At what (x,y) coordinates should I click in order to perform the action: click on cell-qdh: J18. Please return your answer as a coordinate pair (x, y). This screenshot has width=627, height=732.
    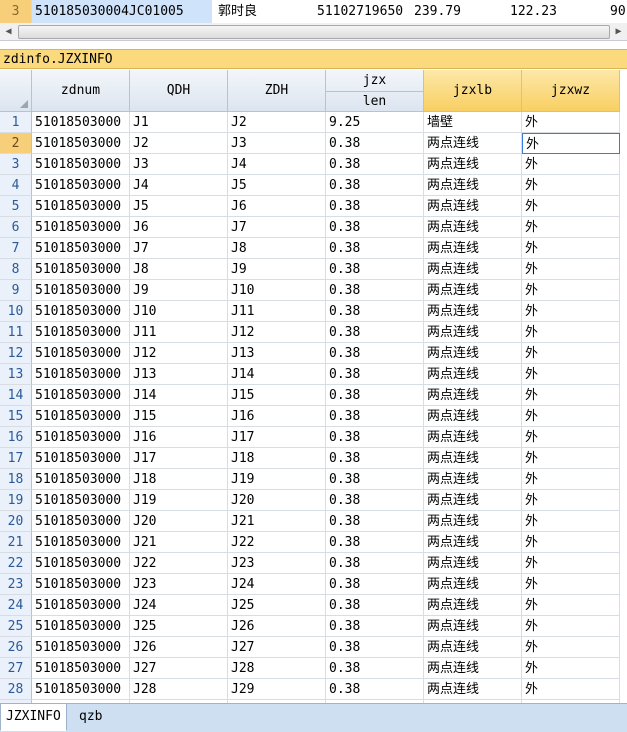
    Looking at the image, I should click on (179, 479).